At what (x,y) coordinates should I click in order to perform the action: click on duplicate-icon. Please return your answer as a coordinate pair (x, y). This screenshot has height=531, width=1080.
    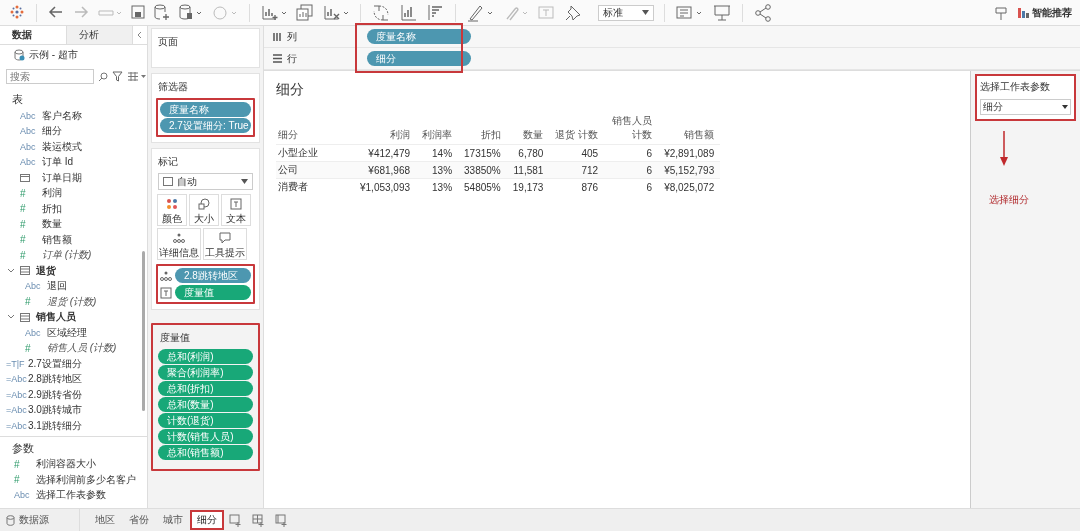
    Looking at the image, I should click on (305, 12).